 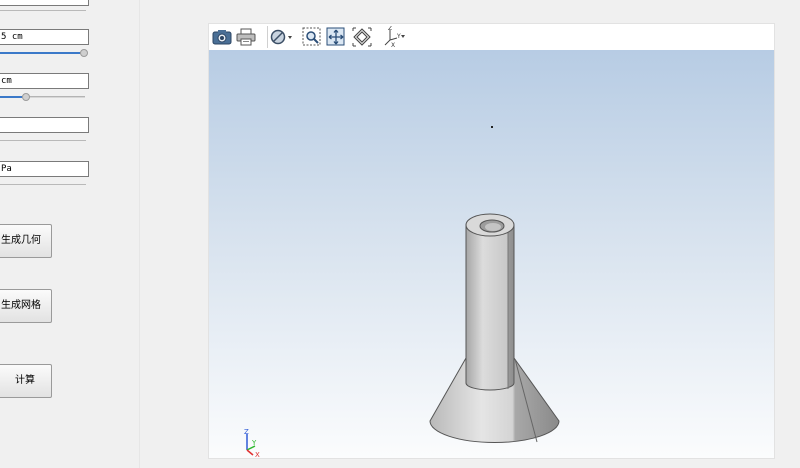 I want to click on tube-cylinder, so click(x=490, y=302).